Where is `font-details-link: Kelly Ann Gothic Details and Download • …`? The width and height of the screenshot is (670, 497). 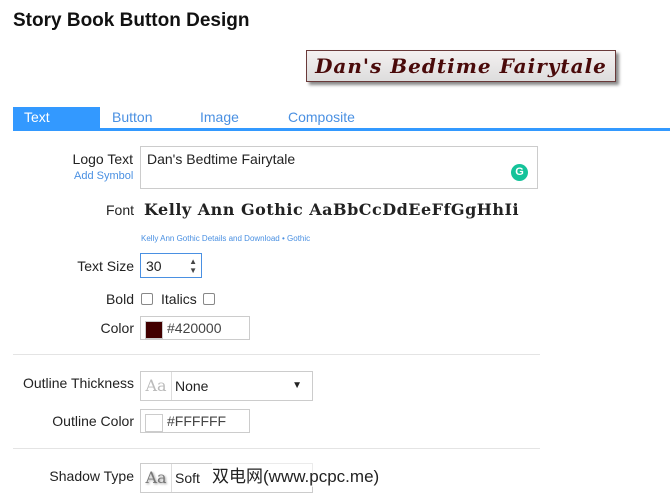
font-details-link: Kelly Ann Gothic Details and Download • … is located at coordinates (225, 238).